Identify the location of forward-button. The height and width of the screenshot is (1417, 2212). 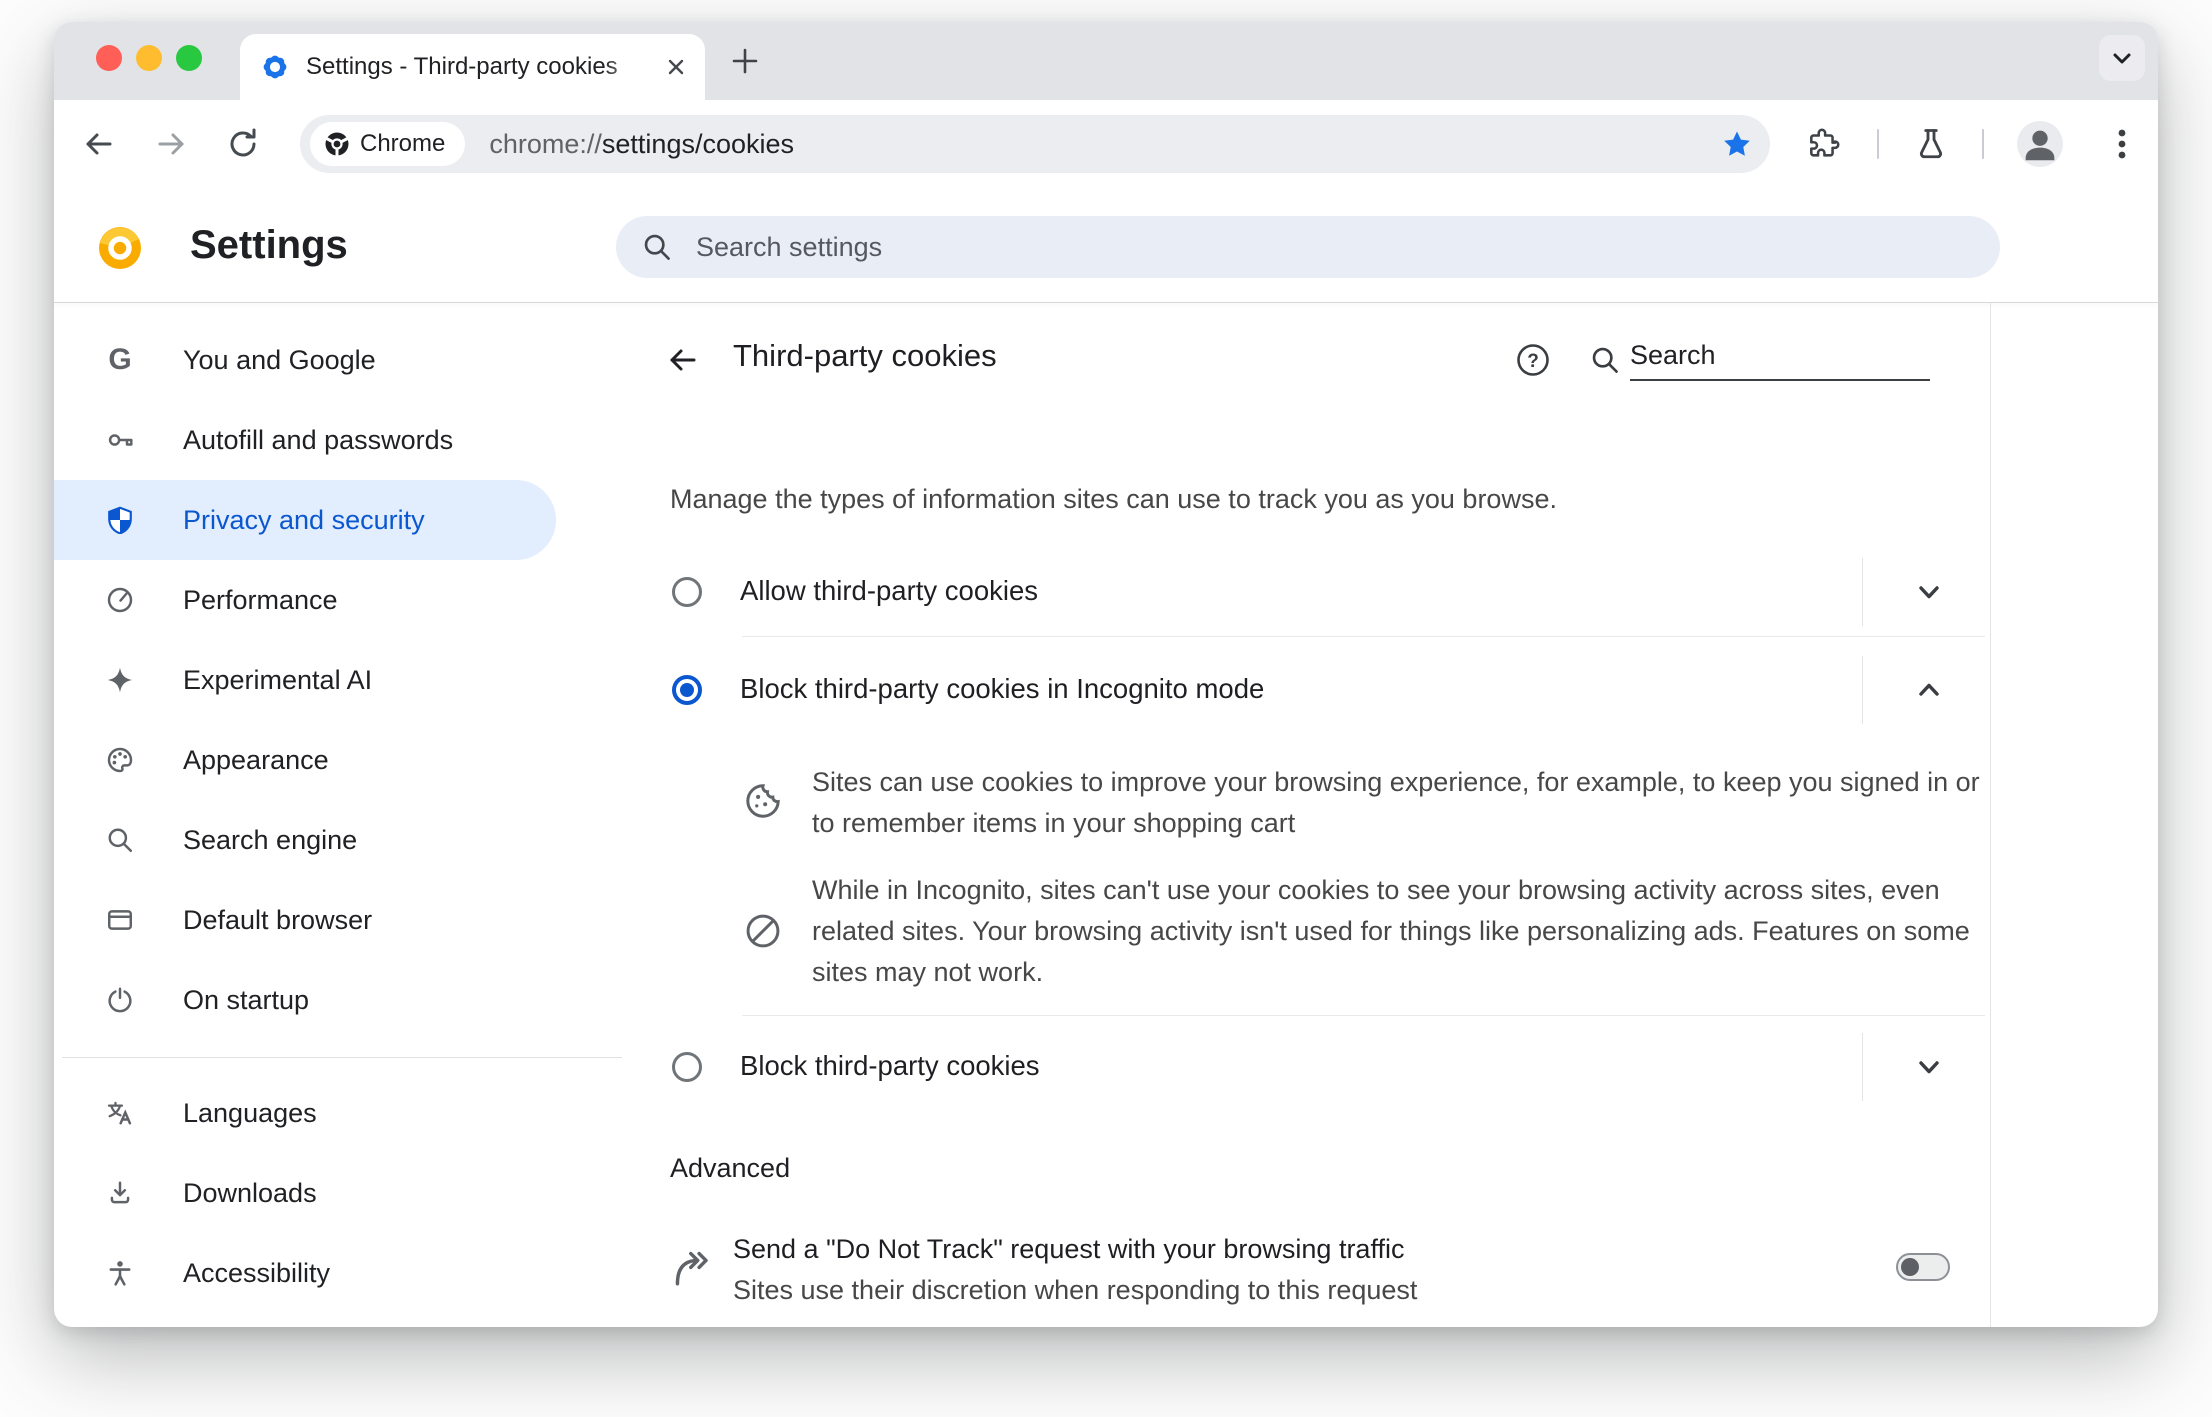
(171, 144).